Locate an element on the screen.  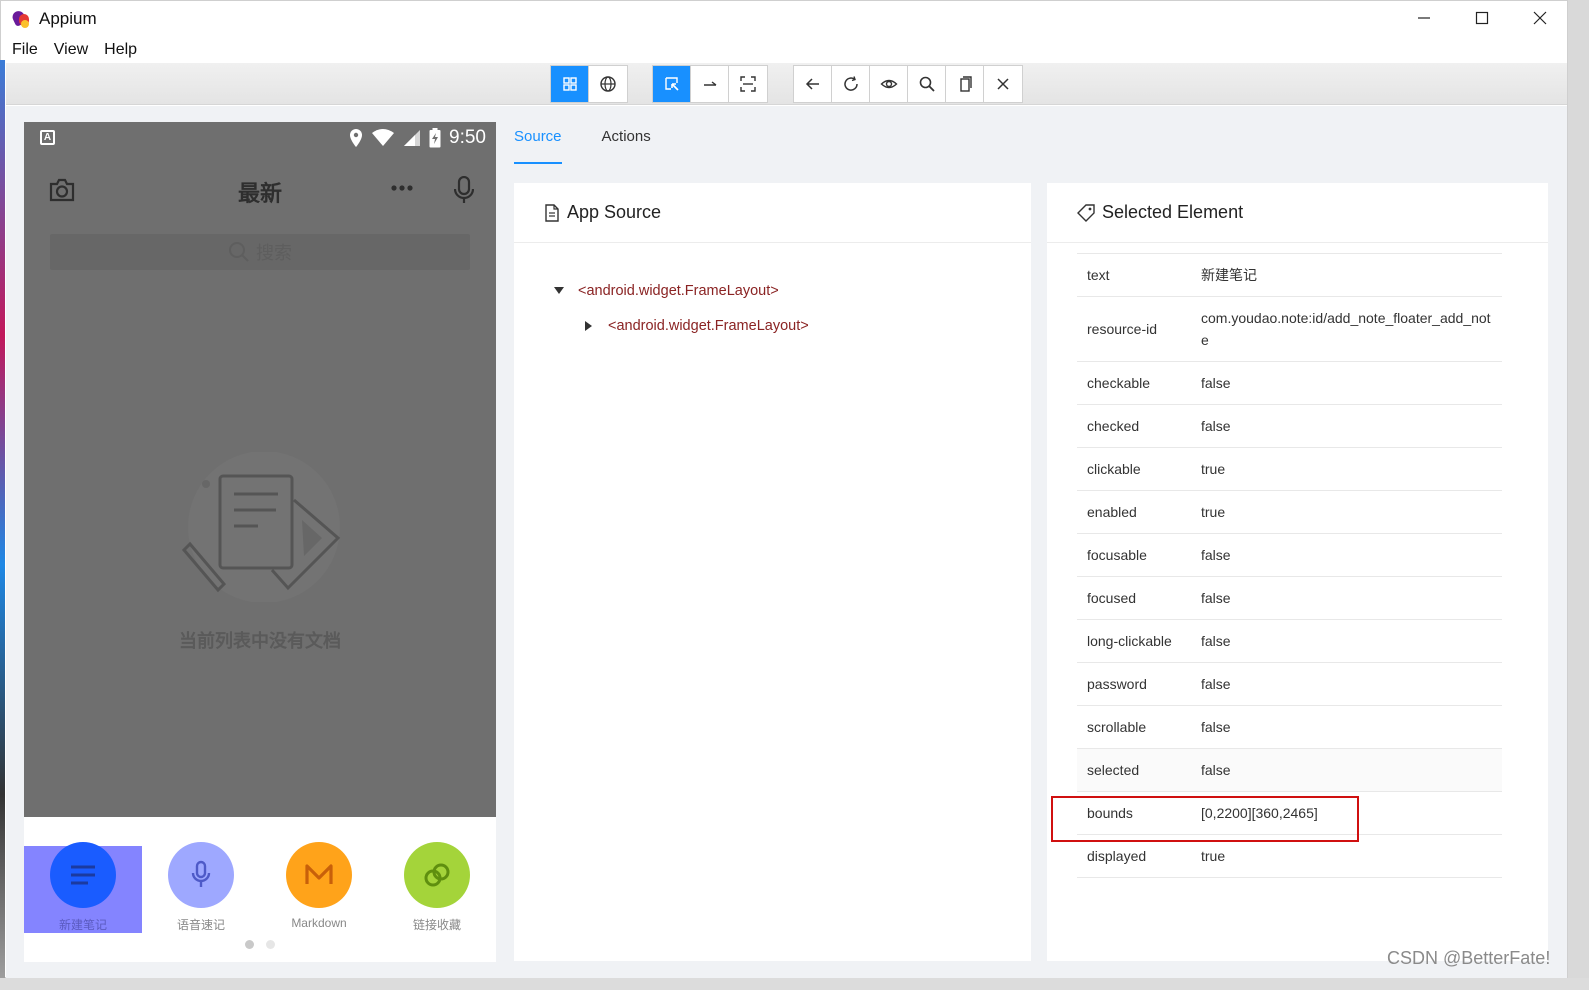
device-status-bar: A 9:50 is located at coordinates (260, 138).